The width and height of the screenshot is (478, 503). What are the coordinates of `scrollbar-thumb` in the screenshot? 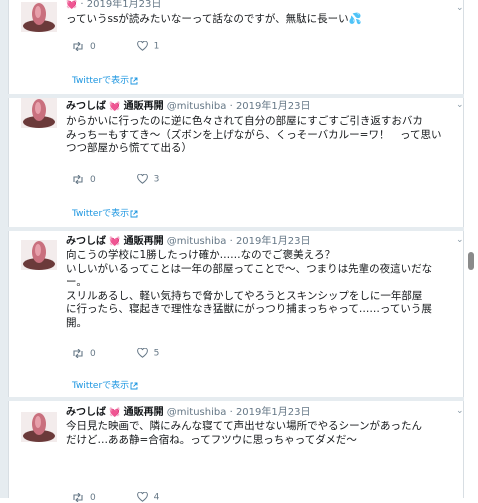 It's located at (471, 261).